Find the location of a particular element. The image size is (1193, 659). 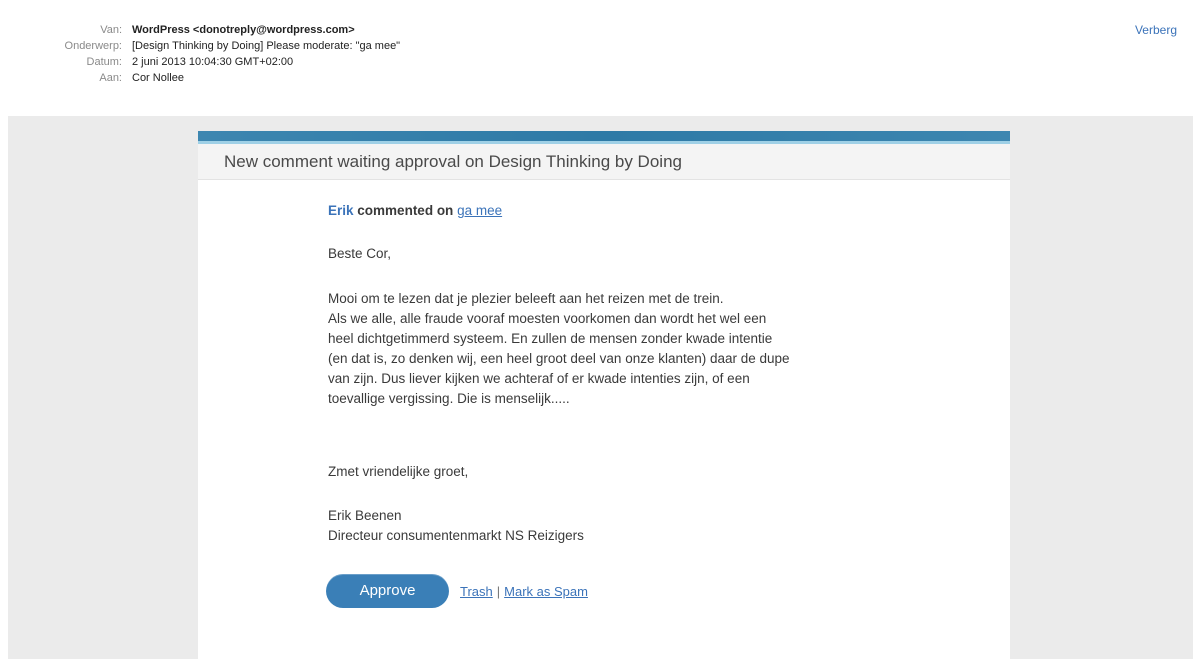

moderation-actions: Trash | Mark as Spam is located at coordinates (524, 591).